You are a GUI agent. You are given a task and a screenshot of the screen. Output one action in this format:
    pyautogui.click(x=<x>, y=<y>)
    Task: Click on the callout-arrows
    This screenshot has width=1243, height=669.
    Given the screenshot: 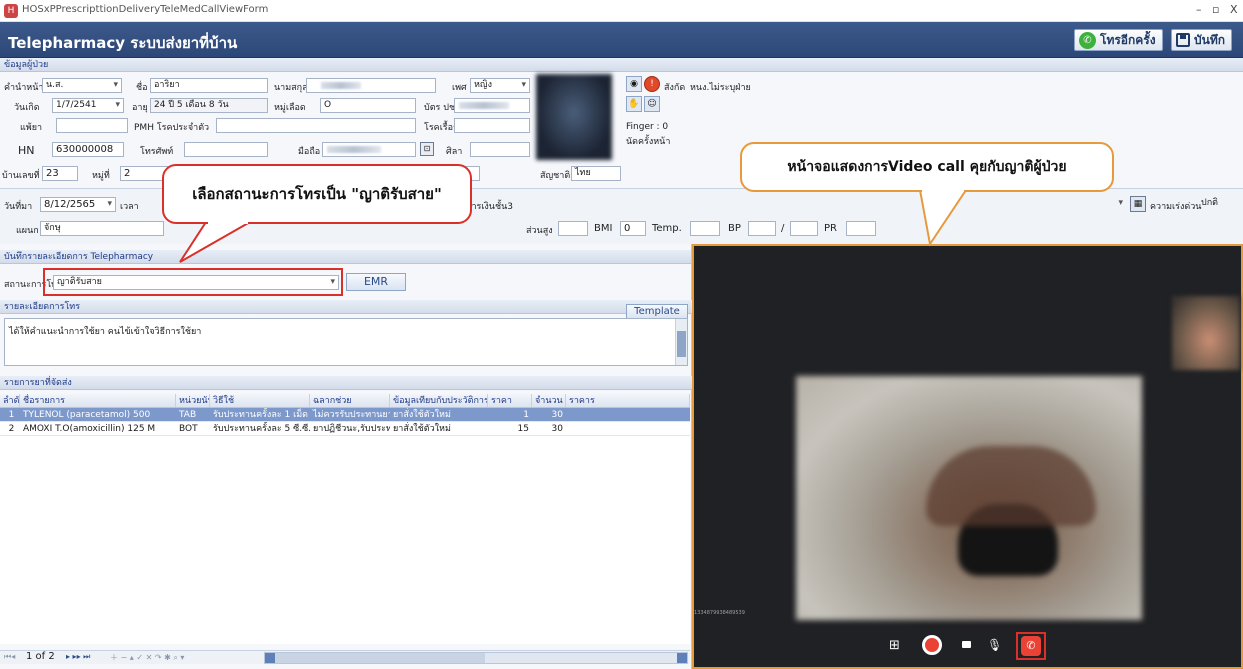 What is the action you would take?
    pyautogui.click(x=573, y=226)
    